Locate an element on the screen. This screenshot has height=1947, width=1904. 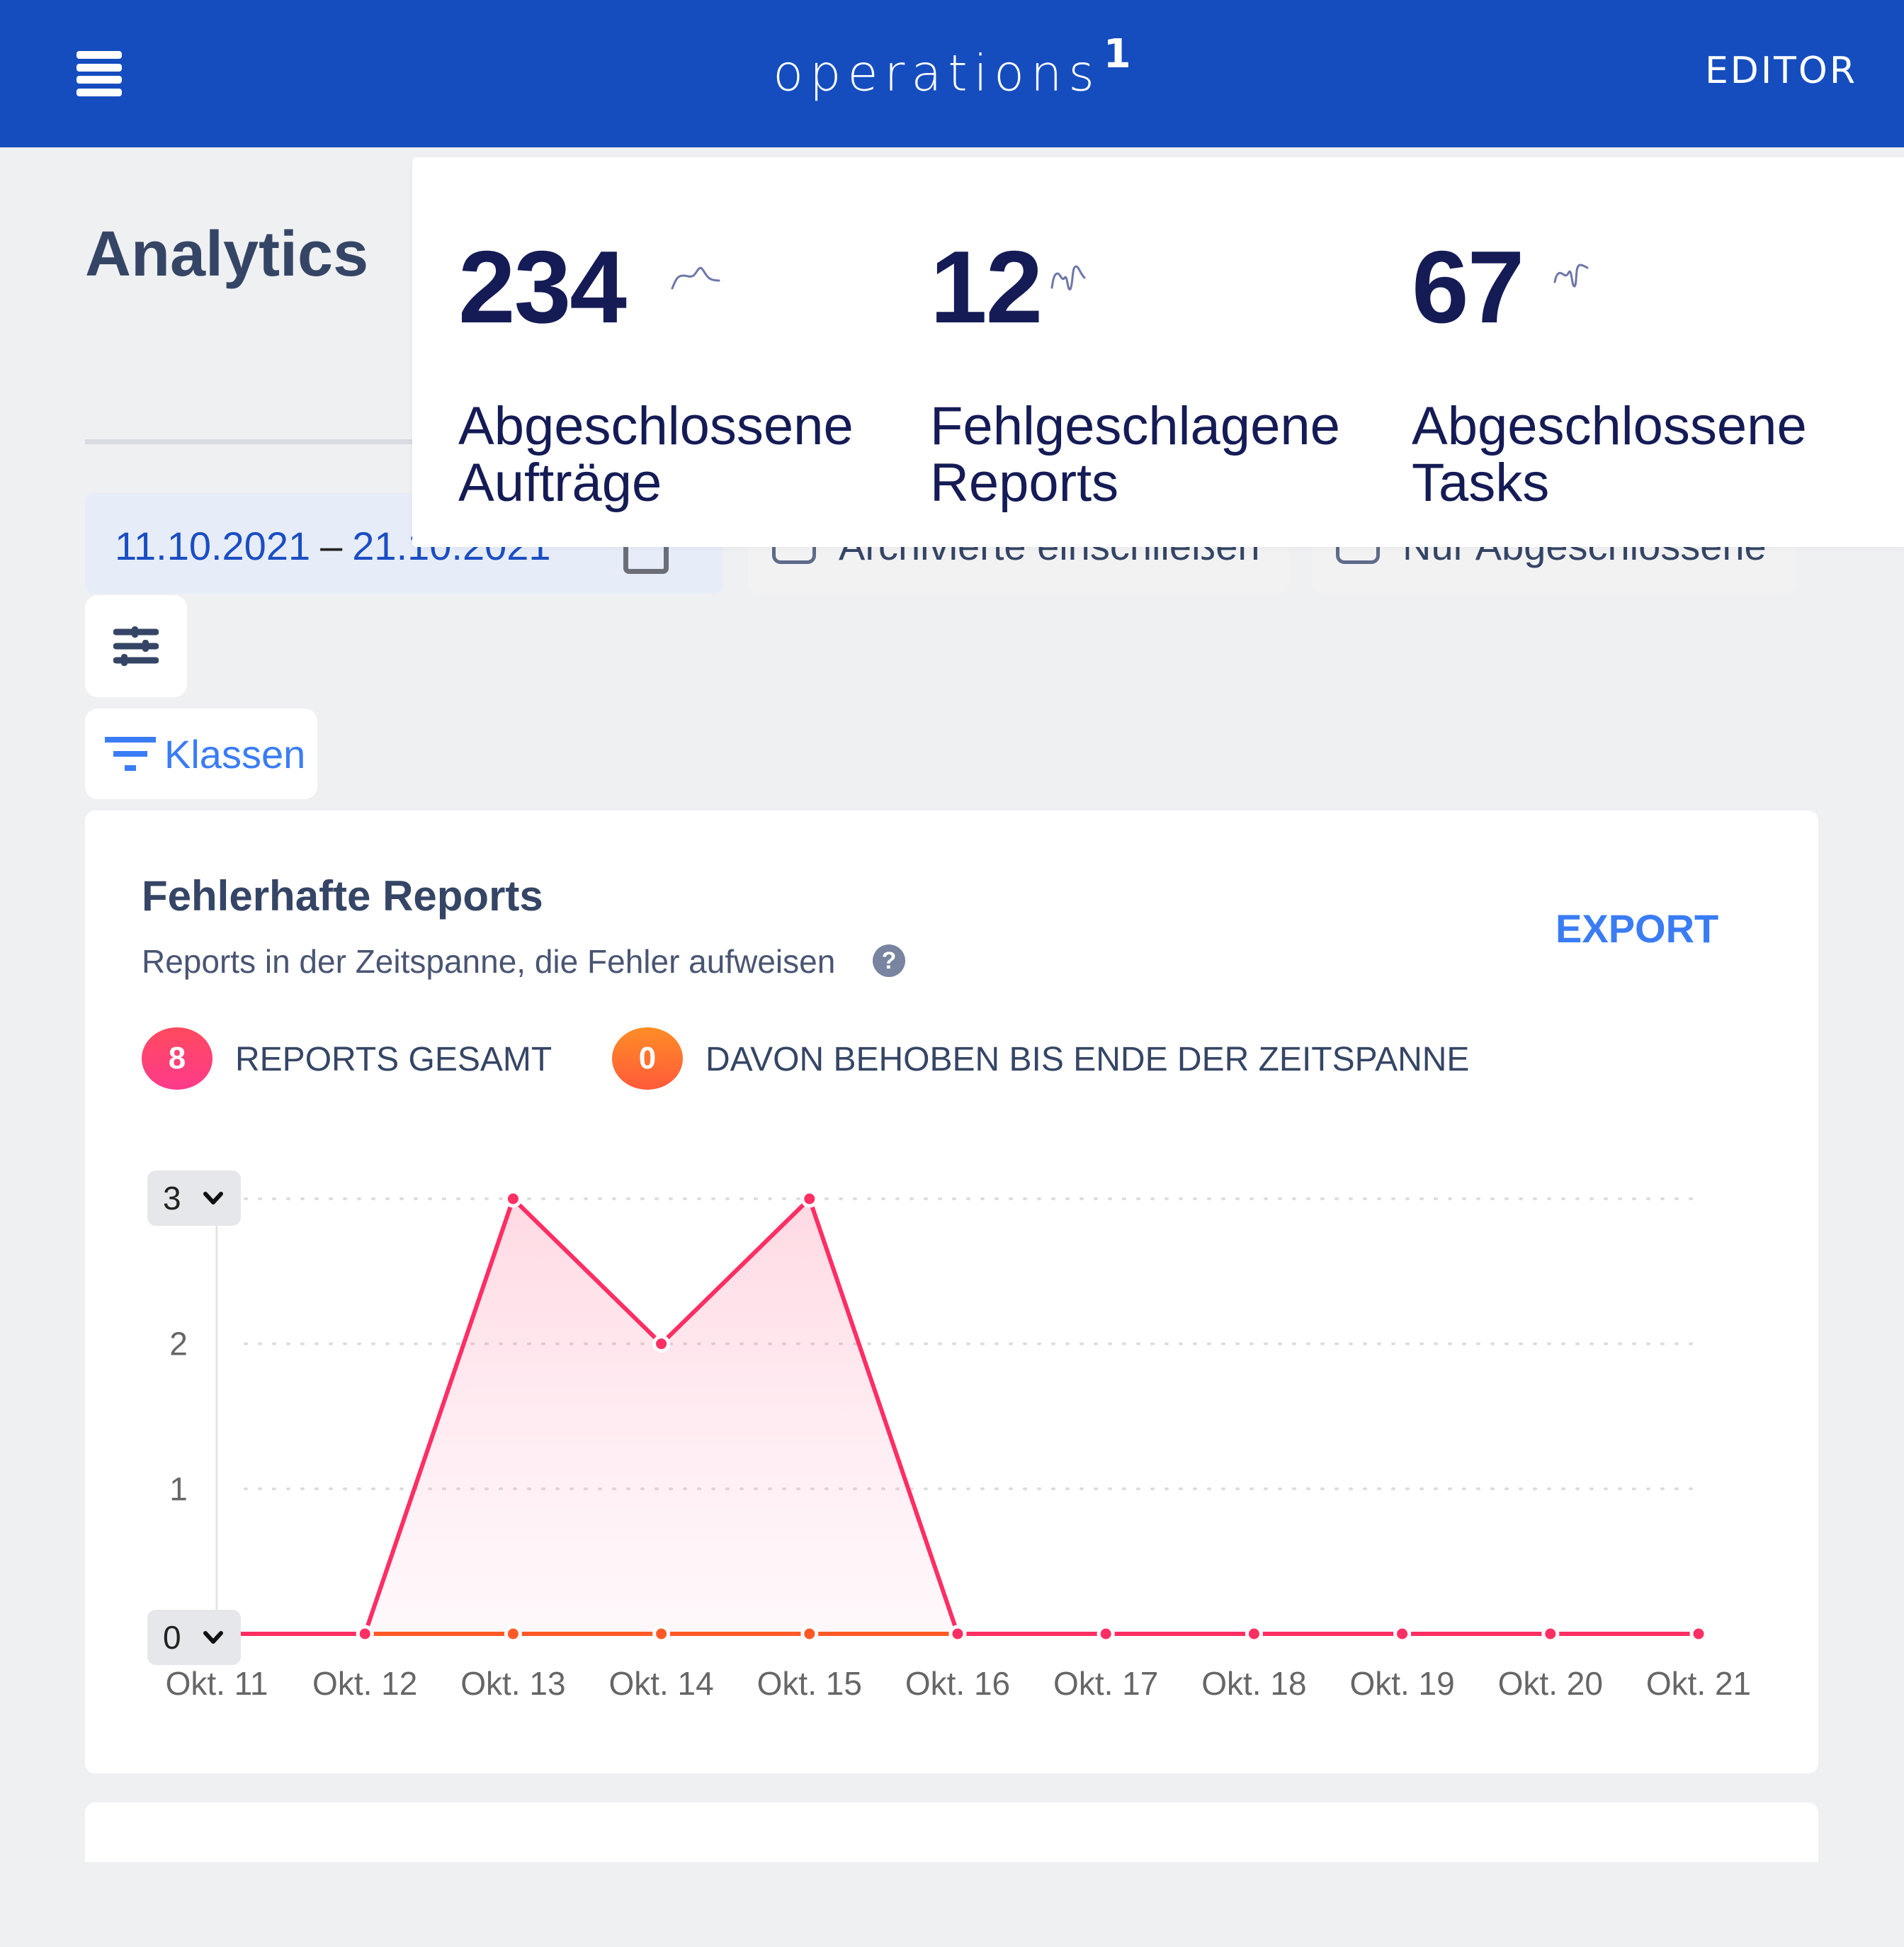
stat-value: 234 is located at coordinates (542, 287).